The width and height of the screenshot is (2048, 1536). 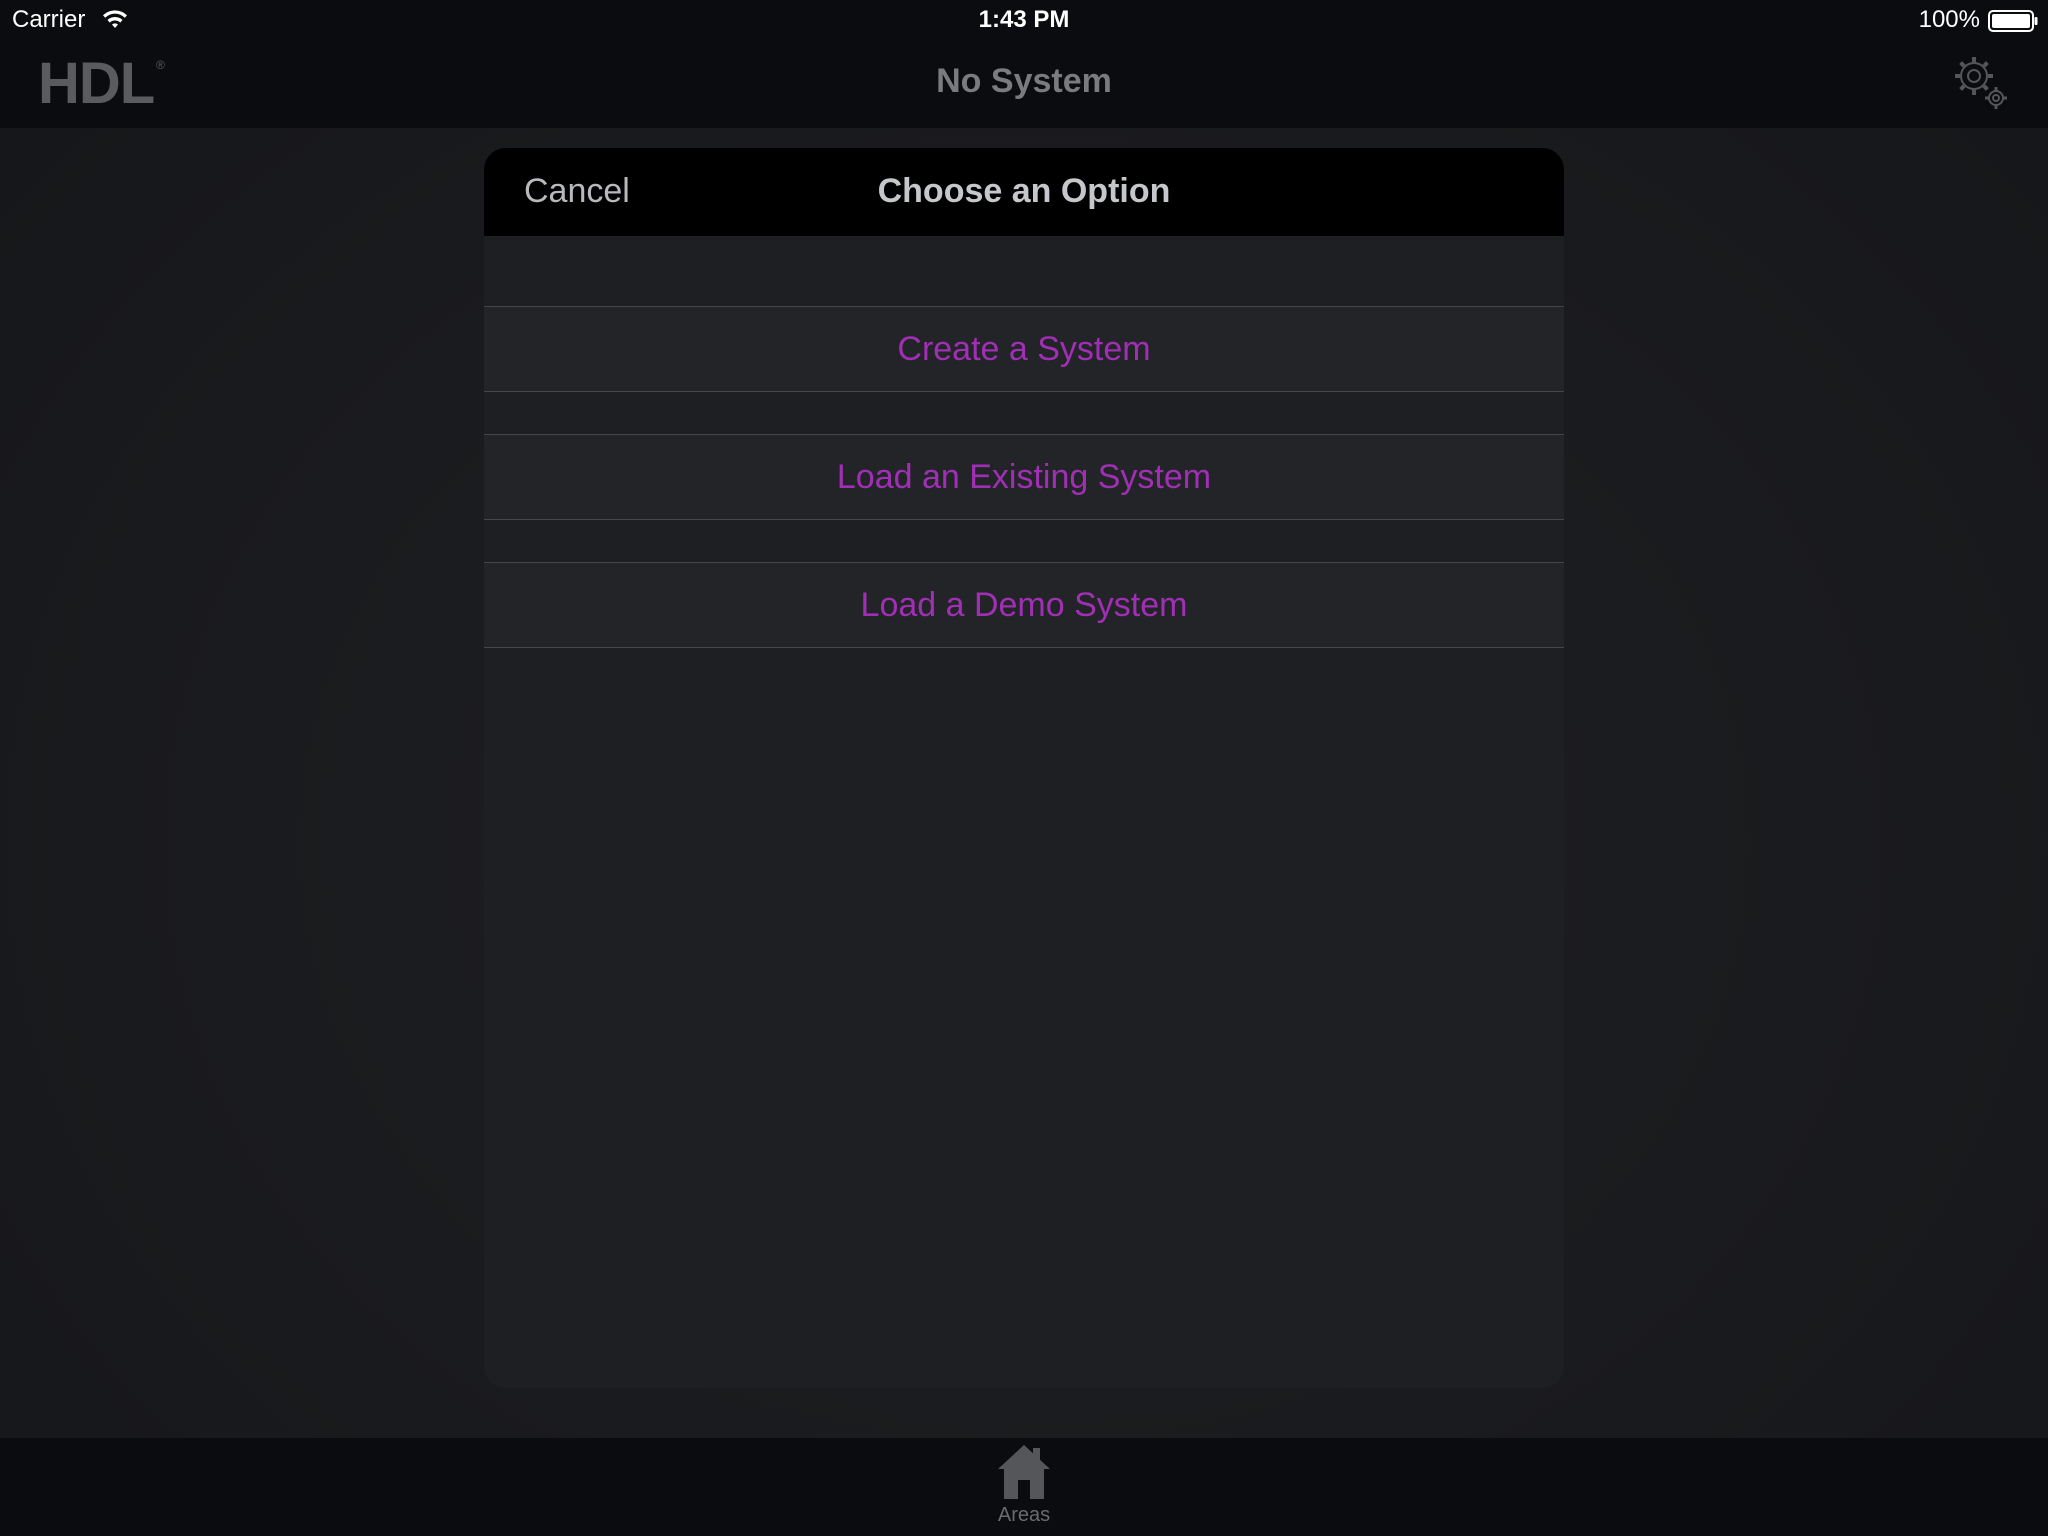 I want to click on modal-title: Choose an Option, so click(x=1024, y=191).